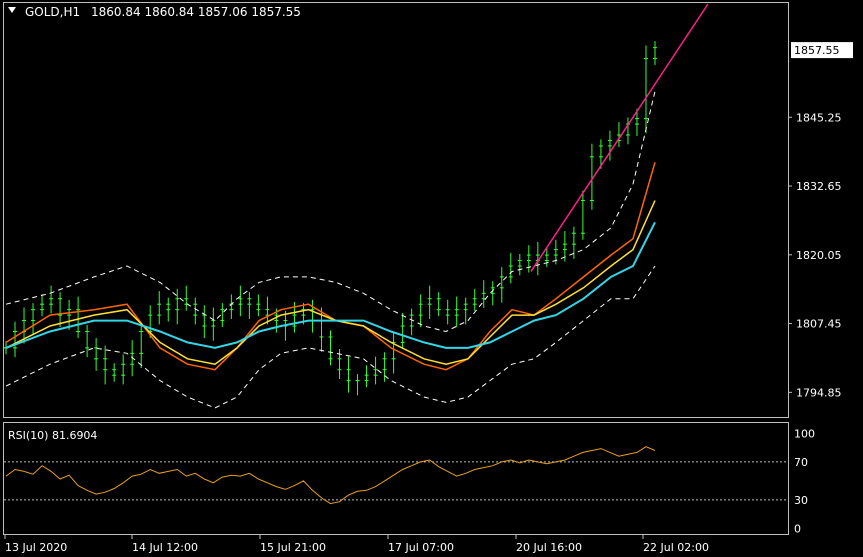 This screenshot has width=863, height=557. I want to click on time-tick-label: 14 Jul 12:00, so click(165, 547).